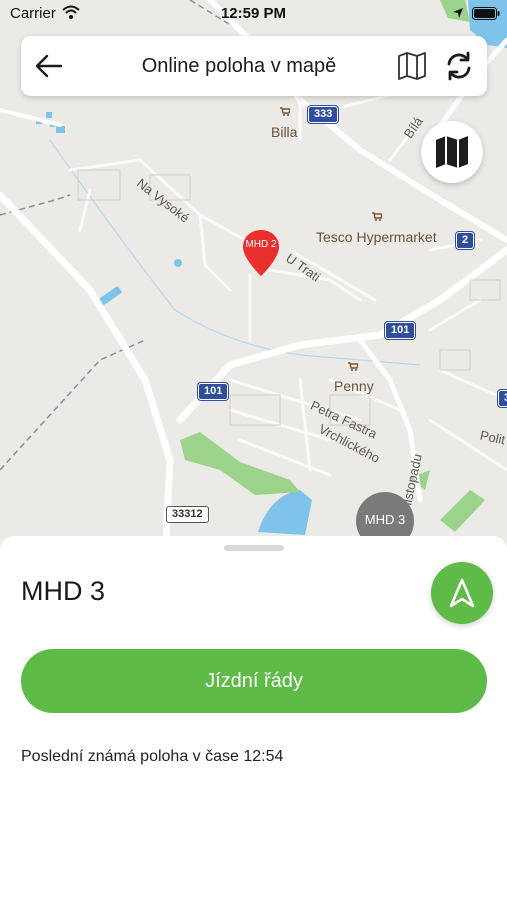  I want to click on poi-label-penny: Penny, so click(354, 386).